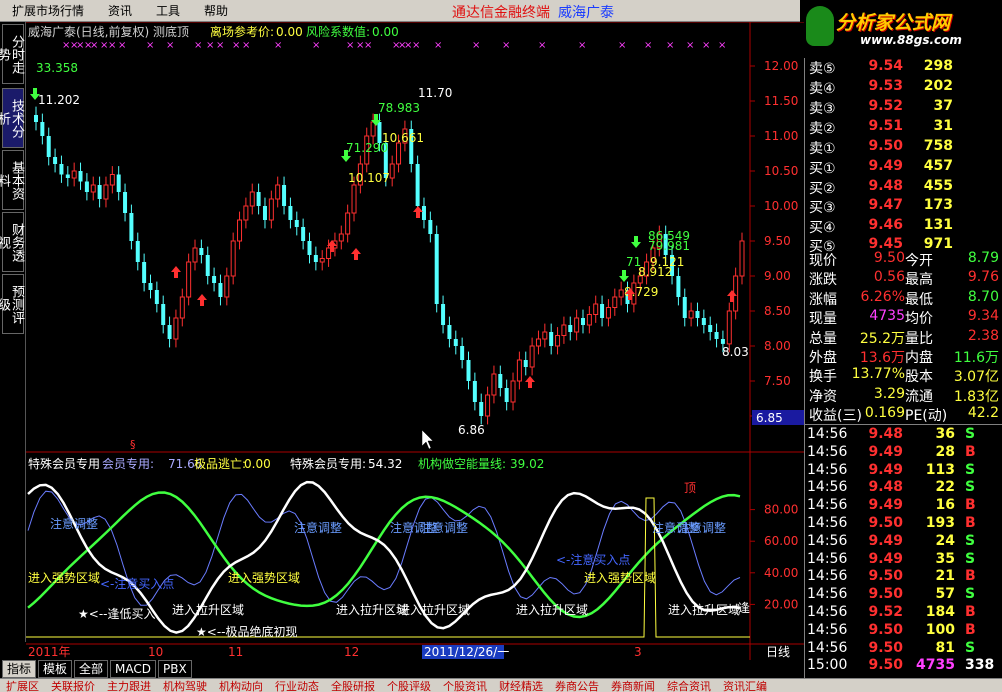  I want to click on mouse-cursor-icon, so click(427, 439).